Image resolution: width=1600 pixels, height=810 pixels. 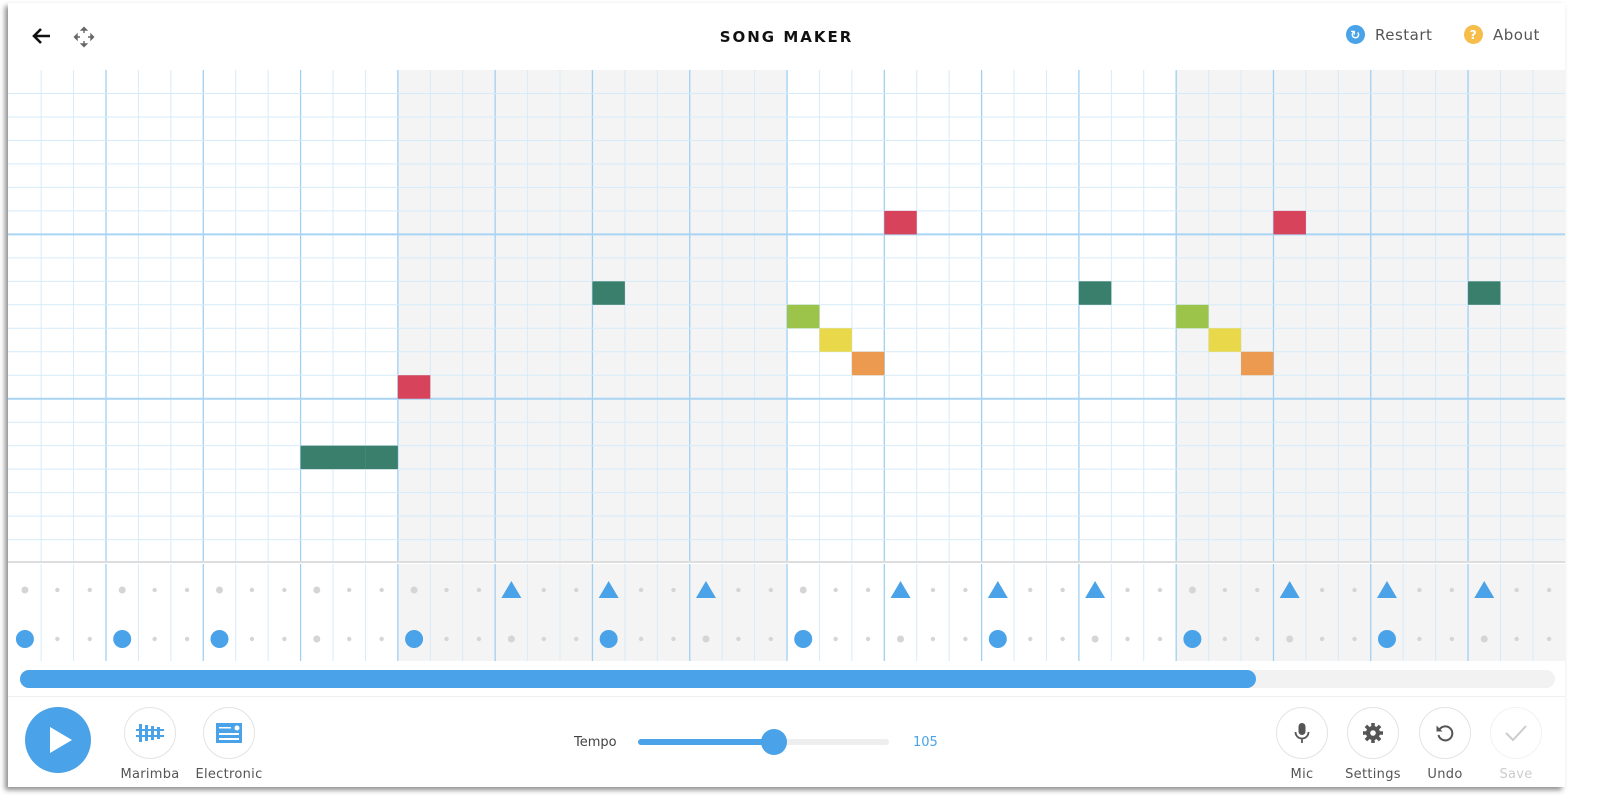 What do you see at coordinates (1445, 744) in the screenshot?
I see `undo-button: Undo` at bounding box center [1445, 744].